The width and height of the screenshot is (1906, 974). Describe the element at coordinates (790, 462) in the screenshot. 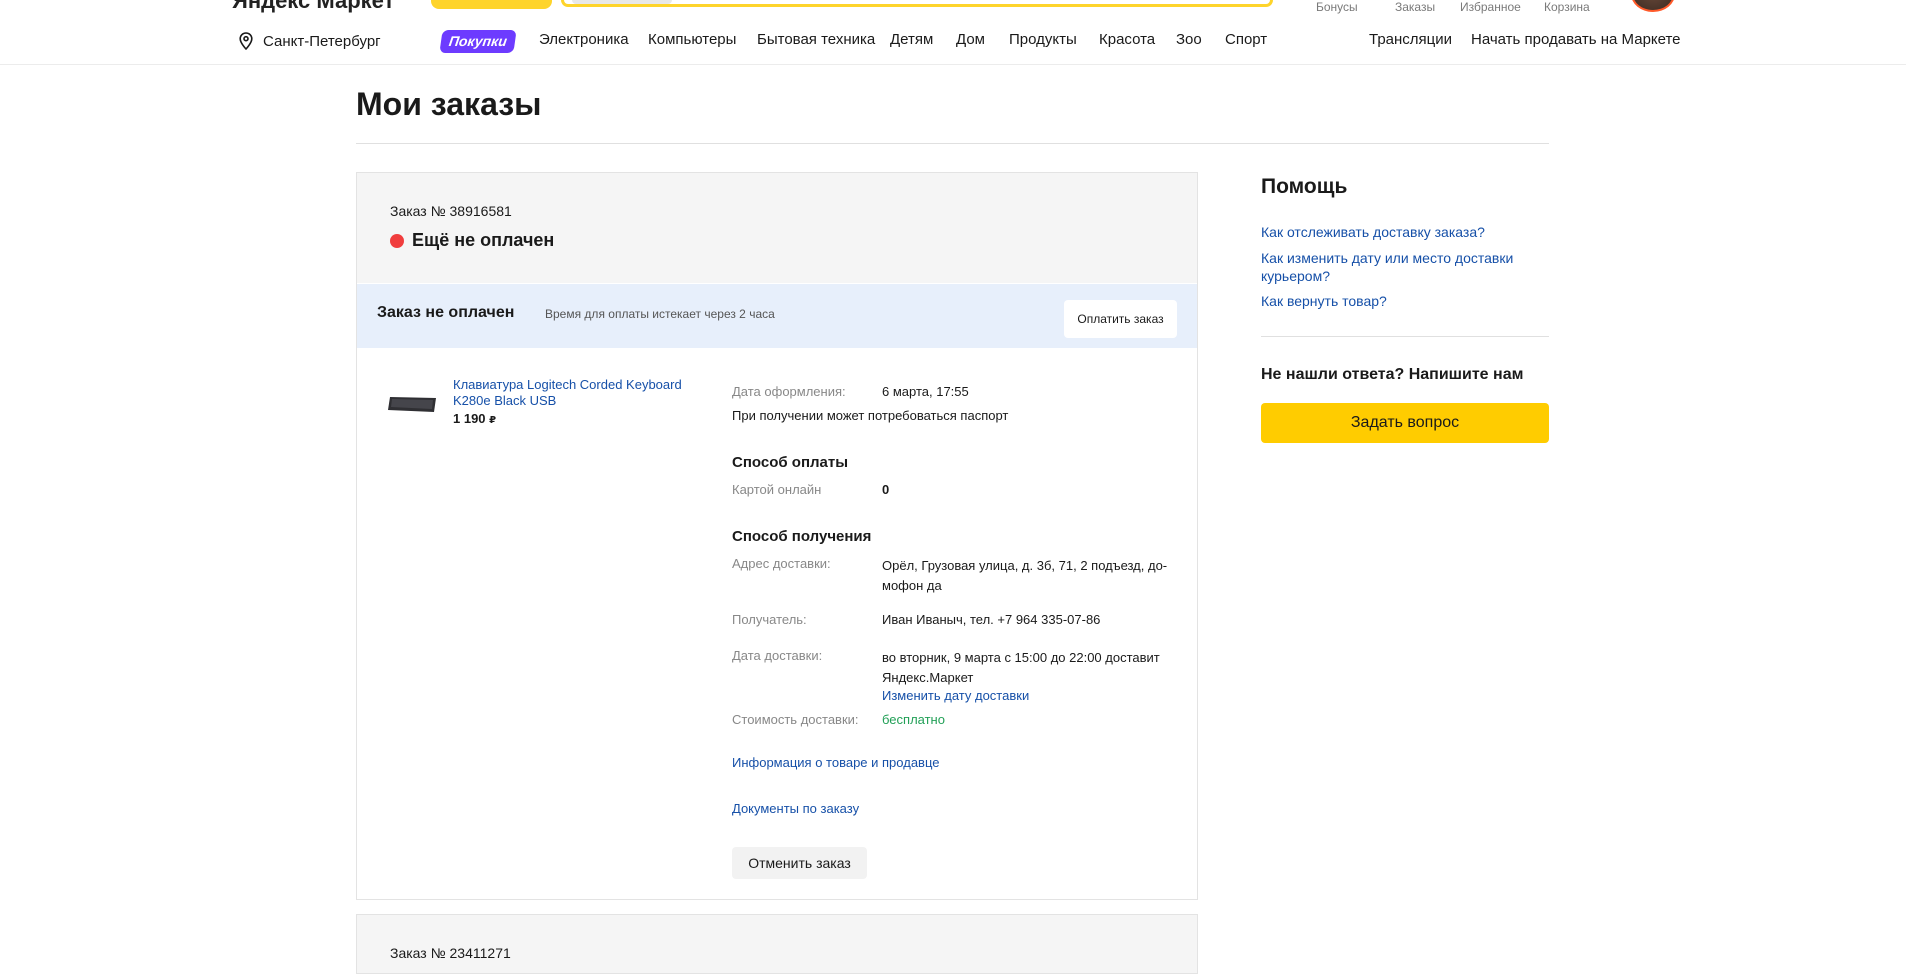

I see `payment-section-title: Способ оплаты` at that location.